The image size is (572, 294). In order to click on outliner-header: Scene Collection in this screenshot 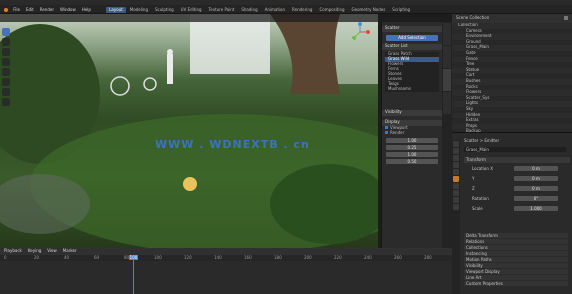, I will do `click(512, 18)`.